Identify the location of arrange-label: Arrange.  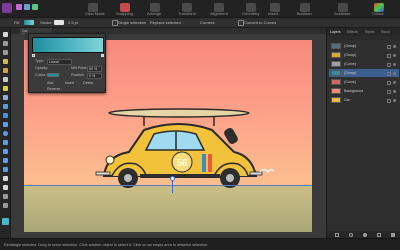
(154, 13).